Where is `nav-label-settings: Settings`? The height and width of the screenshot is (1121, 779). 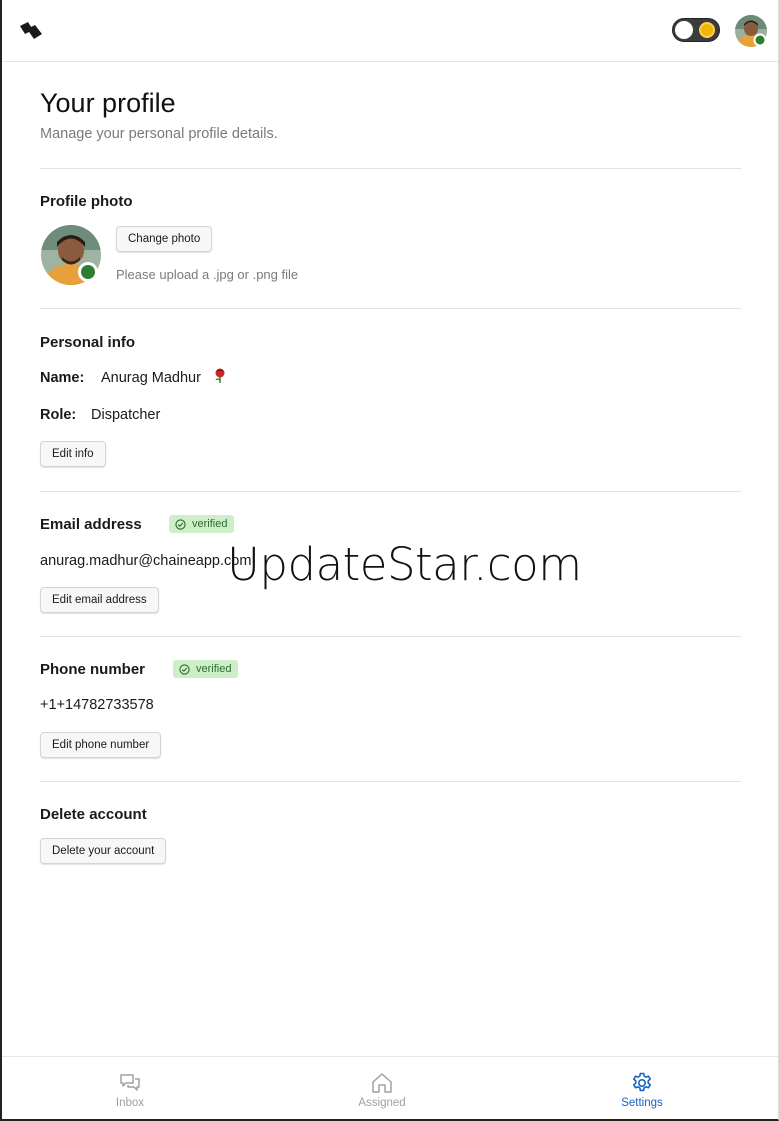
nav-label-settings: Settings is located at coordinates (642, 1103).